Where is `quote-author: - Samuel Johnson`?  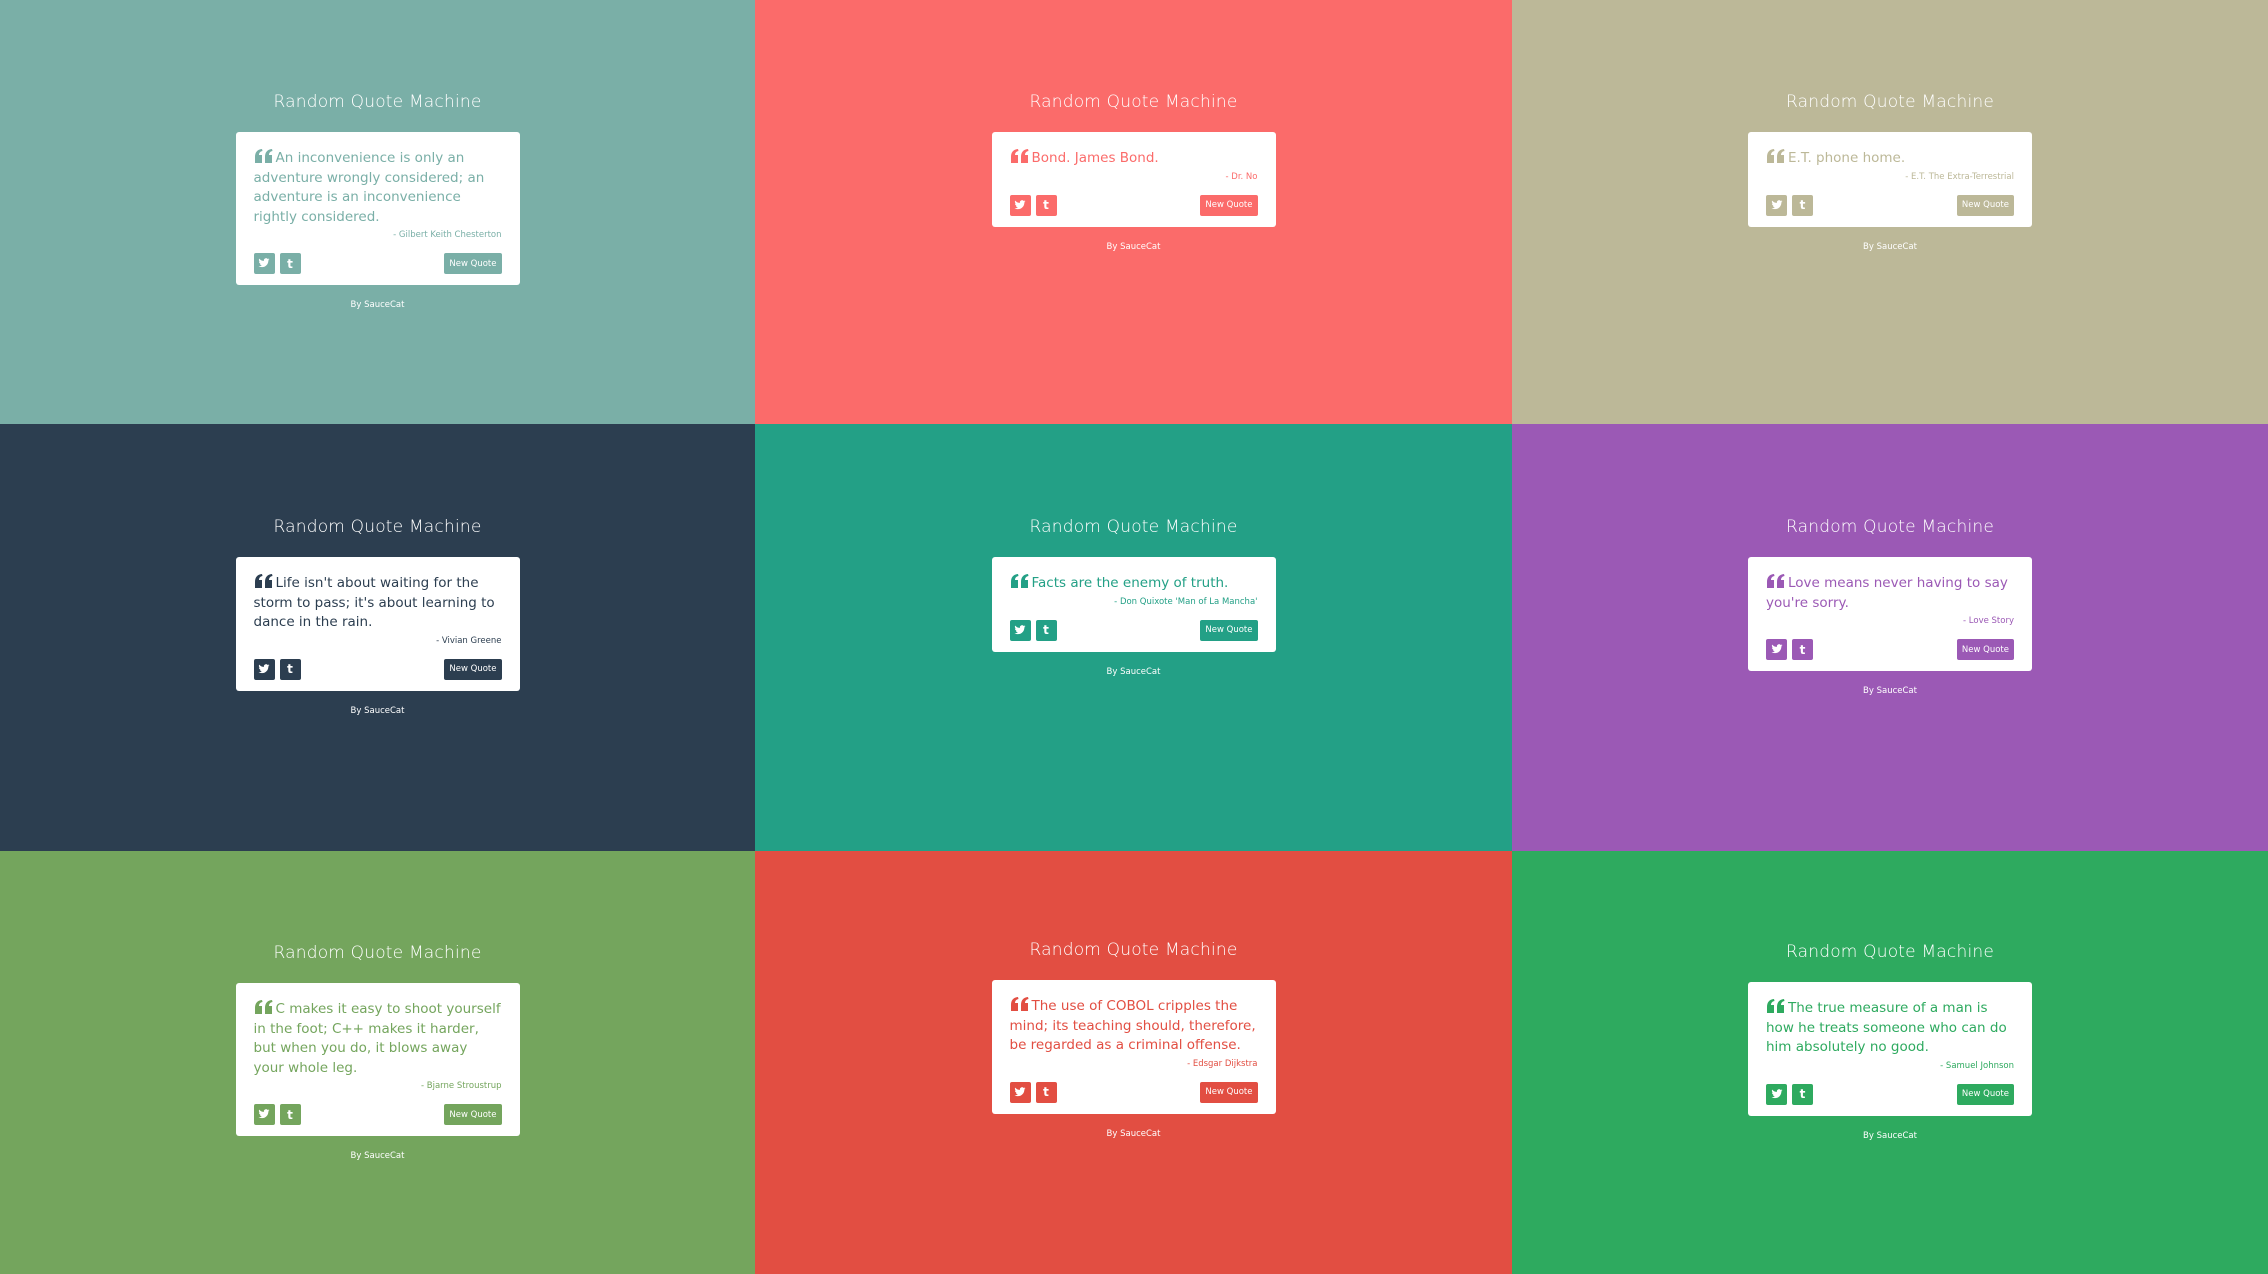 quote-author: - Samuel Johnson is located at coordinates (1977, 1065).